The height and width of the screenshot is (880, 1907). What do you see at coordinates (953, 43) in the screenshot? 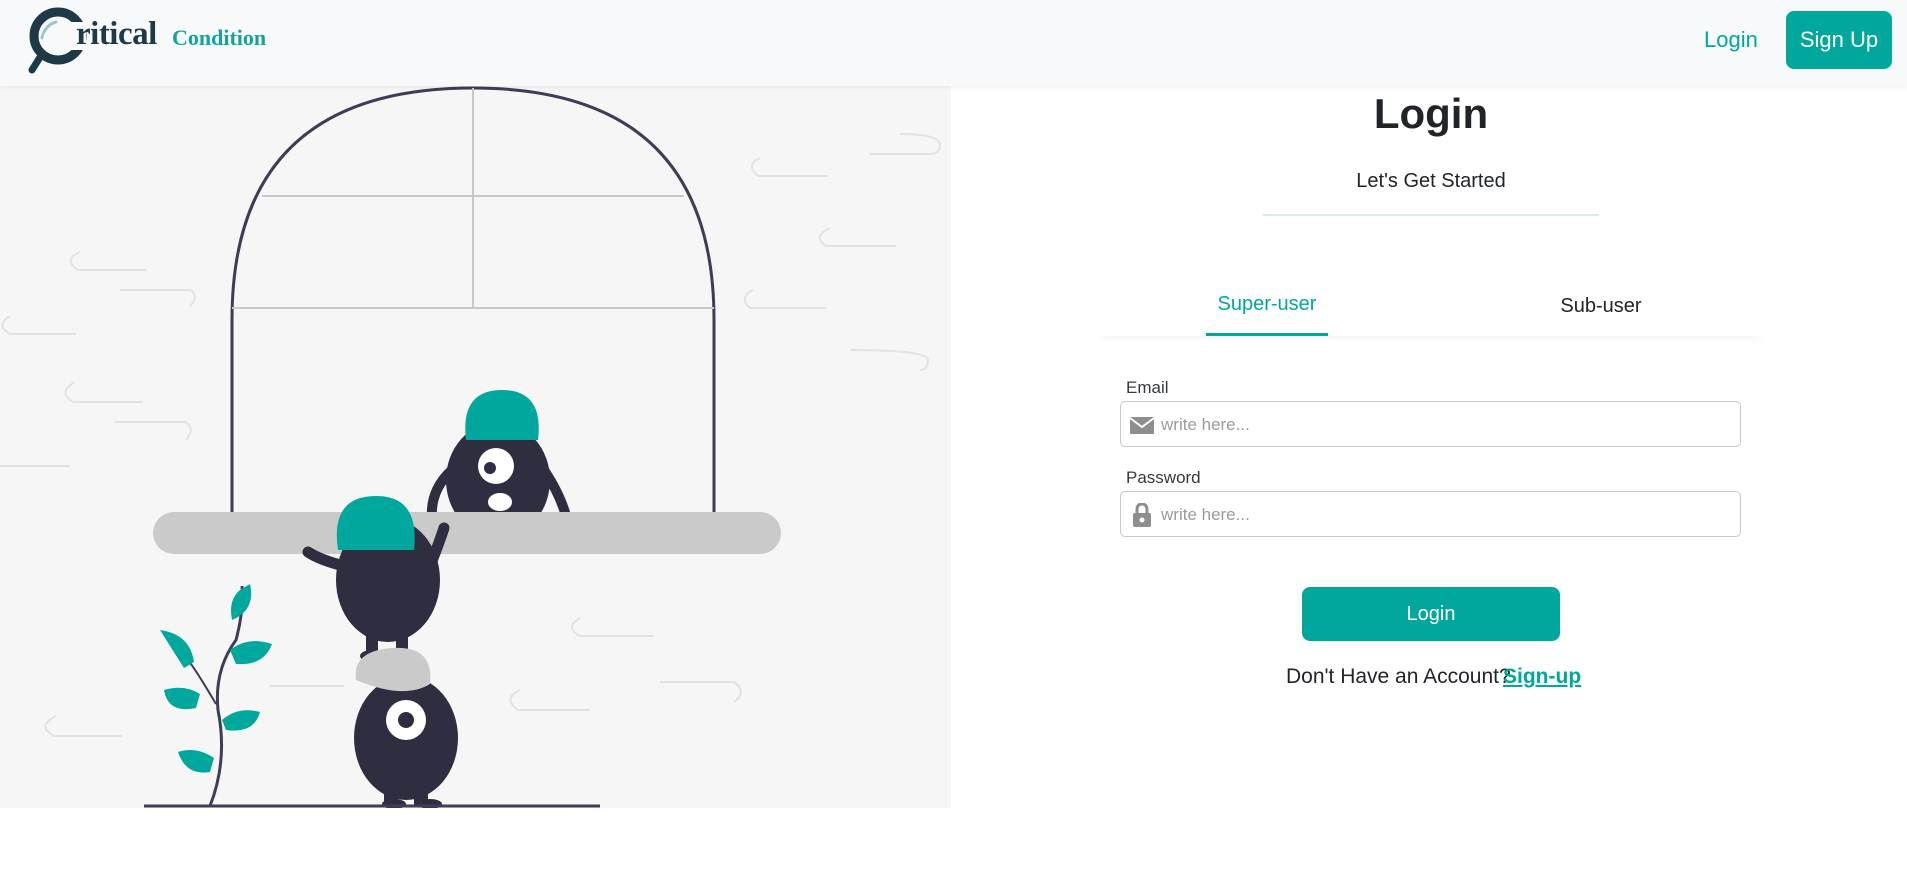
I see `navbar: ritical Condition Login Sign Up` at bounding box center [953, 43].